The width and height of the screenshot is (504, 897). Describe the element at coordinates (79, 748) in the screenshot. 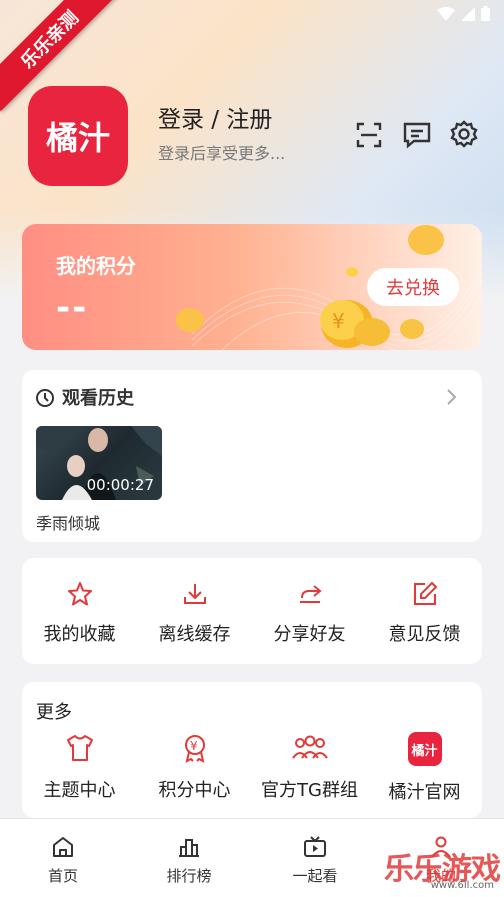

I see `tshirt-icon` at that location.